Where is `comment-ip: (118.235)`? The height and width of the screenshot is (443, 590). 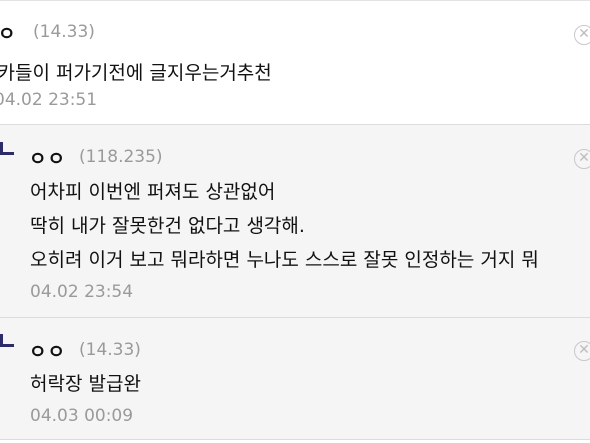 comment-ip: (118.235) is located at coordinates (121, 157).